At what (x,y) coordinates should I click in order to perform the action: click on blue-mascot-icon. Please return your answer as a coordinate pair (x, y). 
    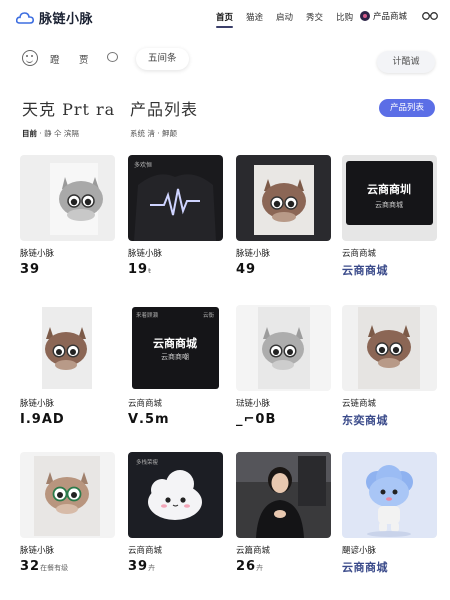
    Looking at the image, I should click on (389, 495).